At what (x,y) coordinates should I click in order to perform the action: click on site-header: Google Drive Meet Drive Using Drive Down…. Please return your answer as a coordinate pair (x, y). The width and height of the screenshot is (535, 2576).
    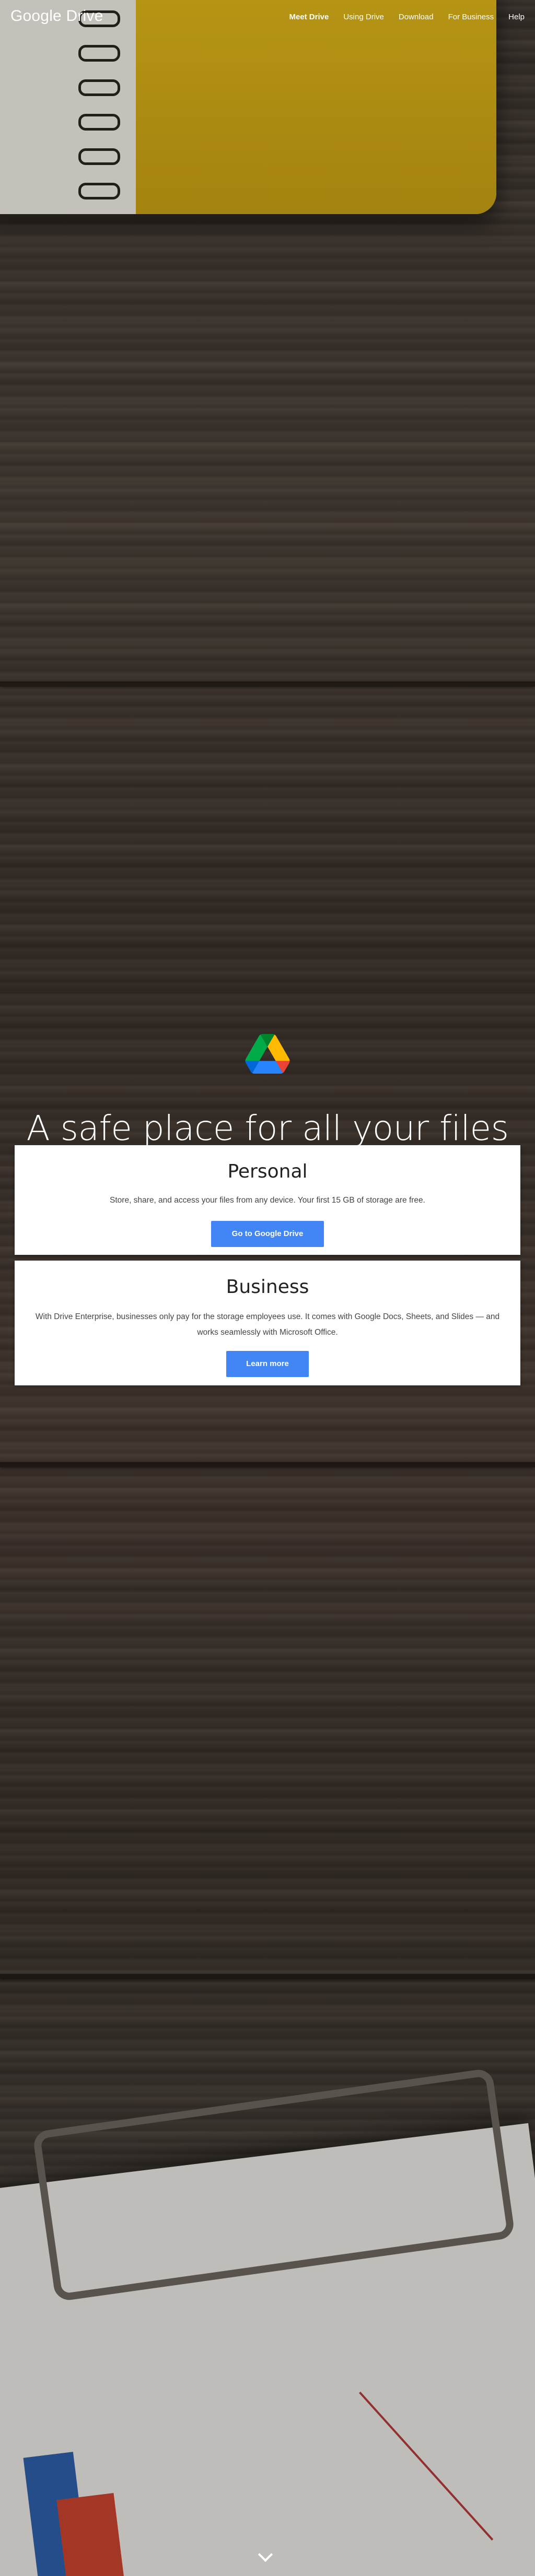
    Looking at the image, I should click on (267, 18).